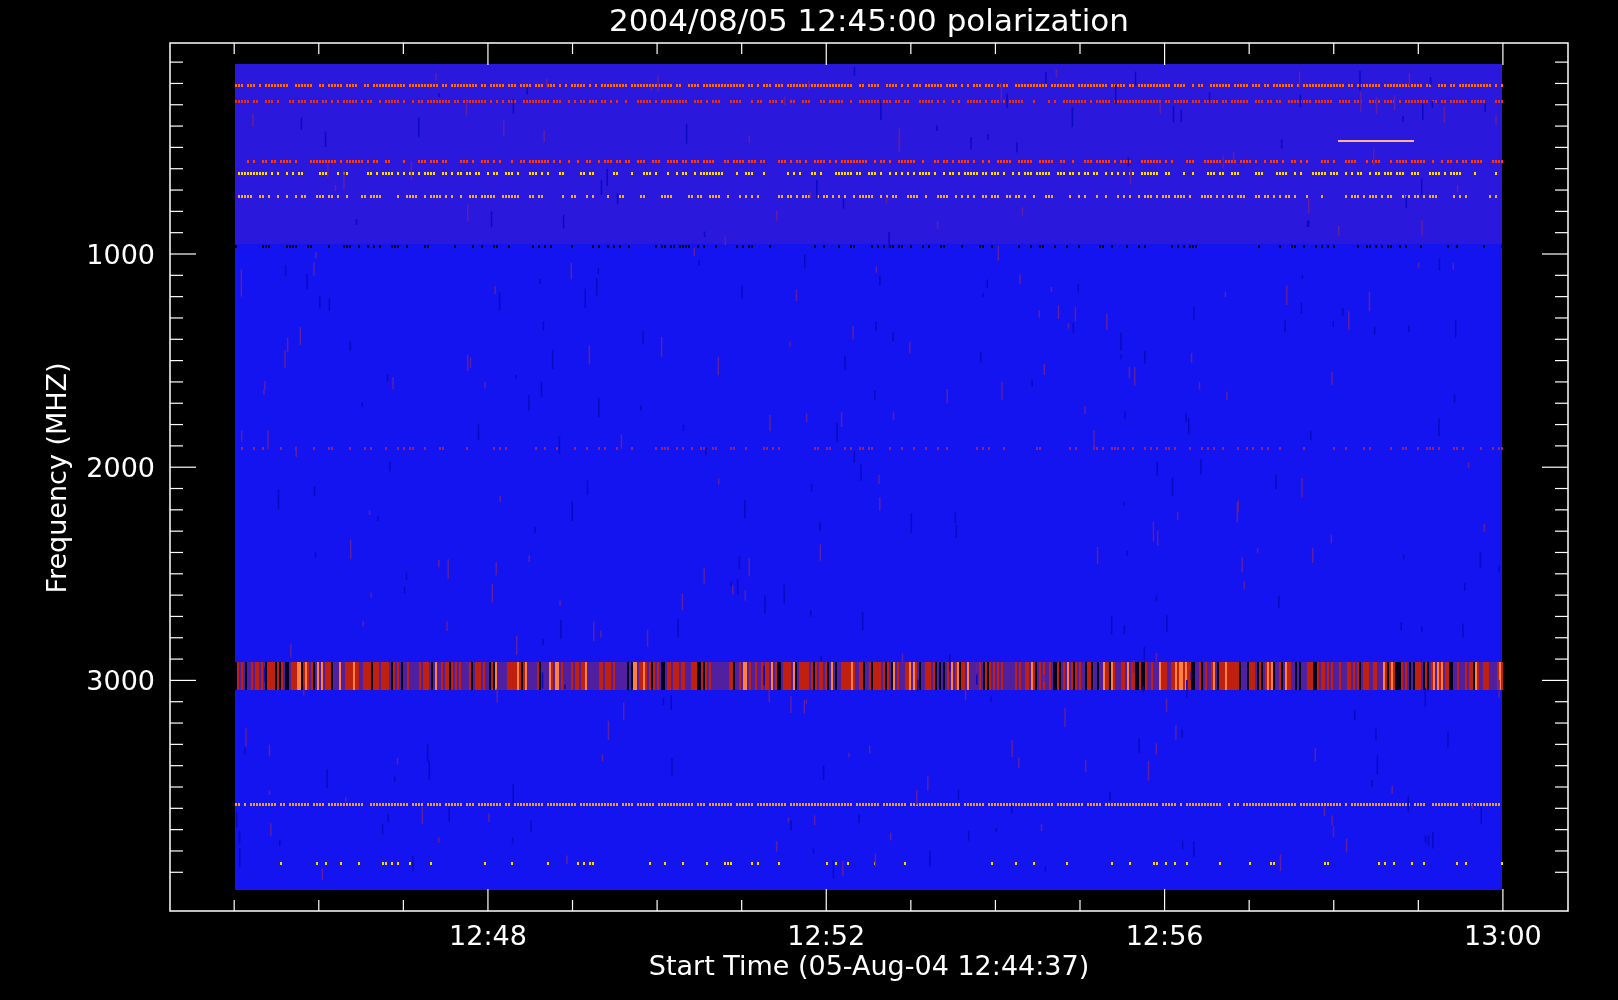  What do you see at coordinates (1503, 935) in the screenshot?
I see `x-tick-label: 13:00` at bounding box center [1503, 935].